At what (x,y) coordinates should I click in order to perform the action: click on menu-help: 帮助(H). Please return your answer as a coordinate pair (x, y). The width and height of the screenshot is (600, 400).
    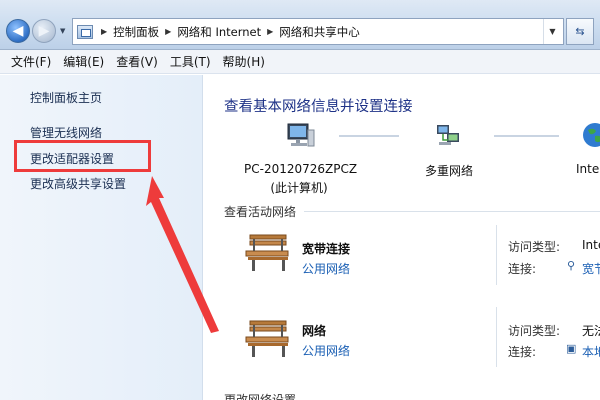
    Looking at the image, I should click on (244, 61).